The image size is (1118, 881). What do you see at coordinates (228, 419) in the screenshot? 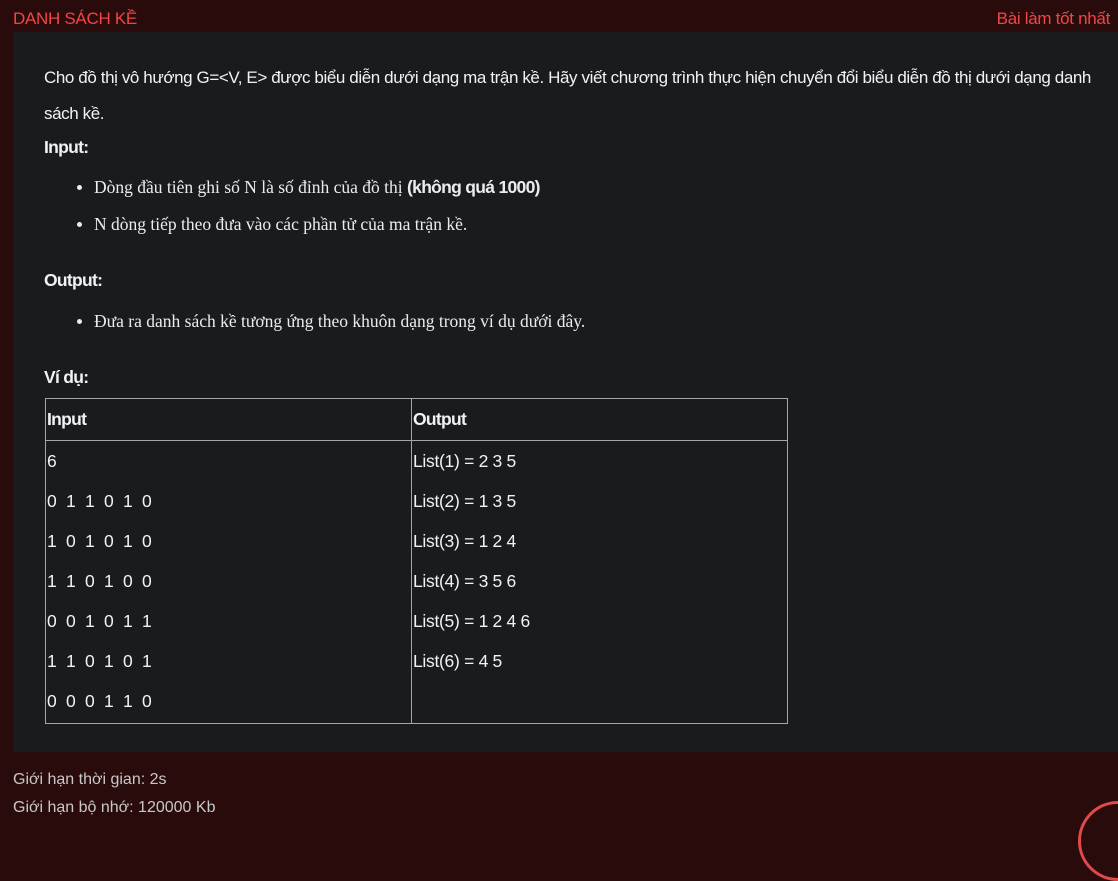
I see `input-column-header: Input` at bounding box center [228, 419].